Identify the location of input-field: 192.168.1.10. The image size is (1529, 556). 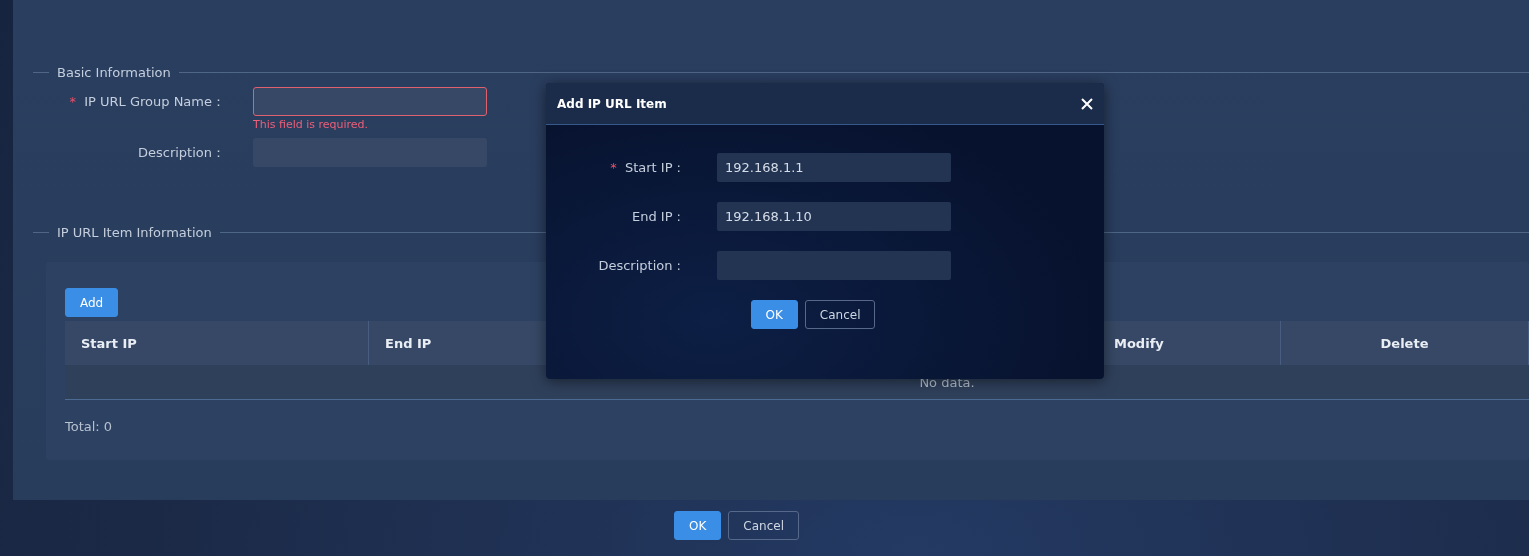
(834, 216).